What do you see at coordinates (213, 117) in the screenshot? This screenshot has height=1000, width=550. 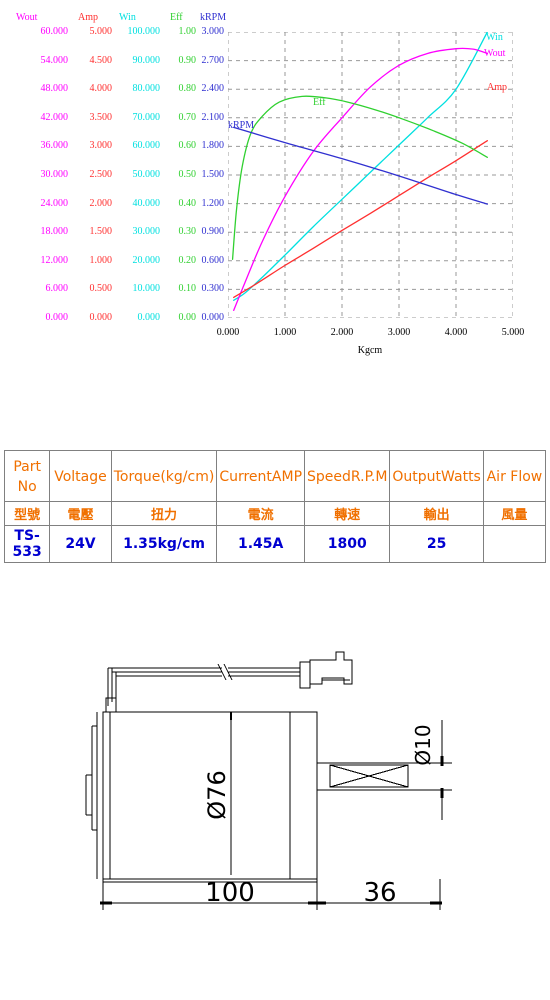 I see `axis-tick-krpm: 2.100` at bounding box center [213, 117].